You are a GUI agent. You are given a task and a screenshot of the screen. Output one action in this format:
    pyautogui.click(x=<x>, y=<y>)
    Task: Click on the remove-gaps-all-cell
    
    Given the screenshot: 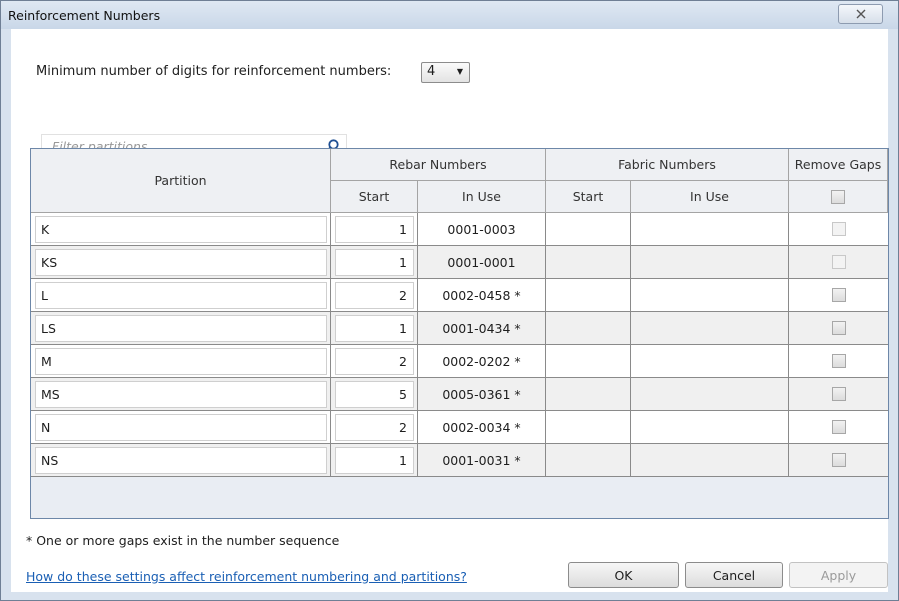 What is the action you would take?
    pyautogui.click(x=838, y=197)
    